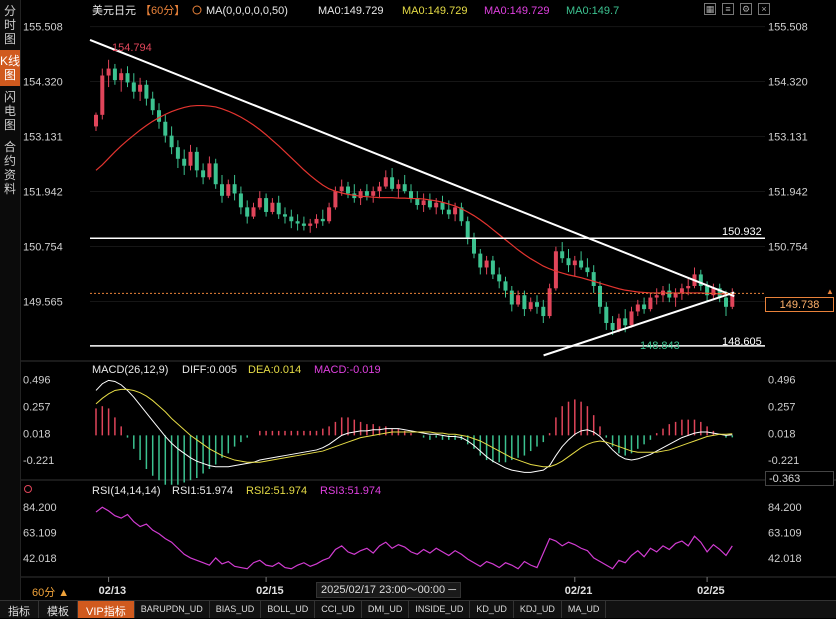  What do you see at coordinates (386, 609) in the screenshot?
I see `tab-dmi: DMI_UD` at bounding box center [386, 609].